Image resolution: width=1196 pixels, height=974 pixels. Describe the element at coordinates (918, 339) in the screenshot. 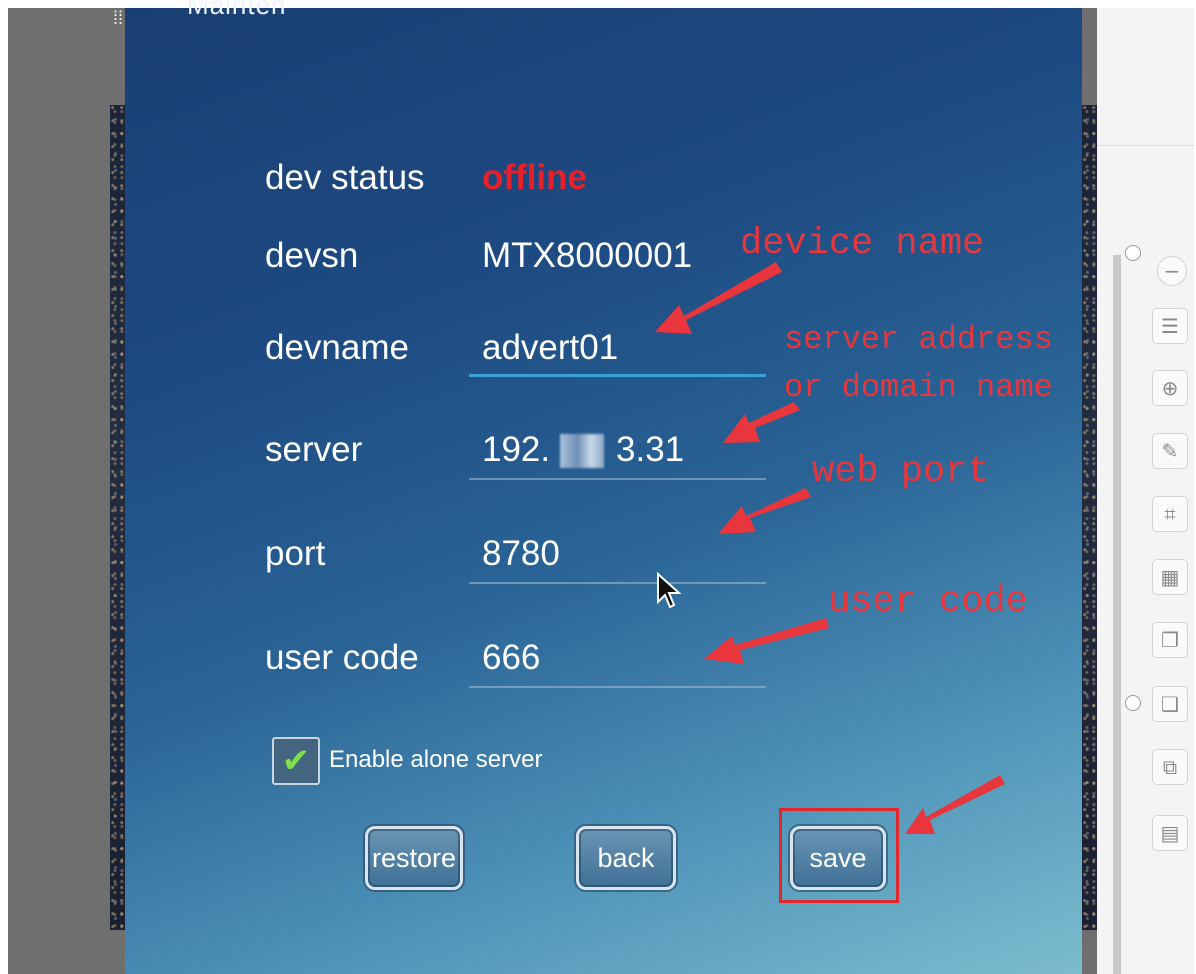

I see `annotation-server-address-line1: server address` at that location.